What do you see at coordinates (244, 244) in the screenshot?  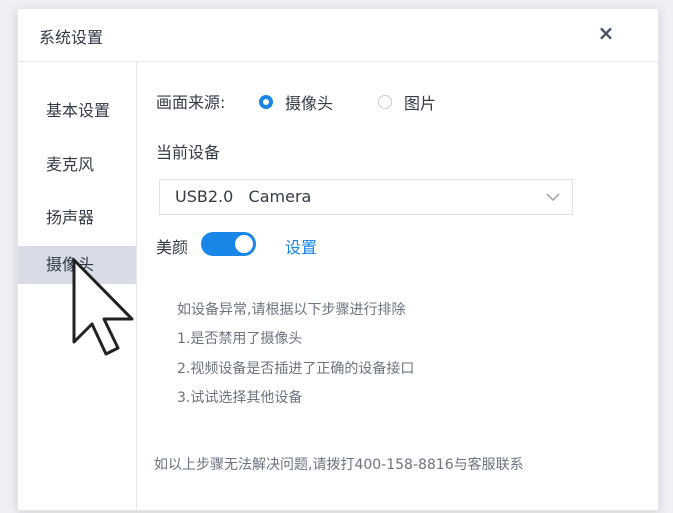 I see `toggle-knob` at bounding box center [244, 244].